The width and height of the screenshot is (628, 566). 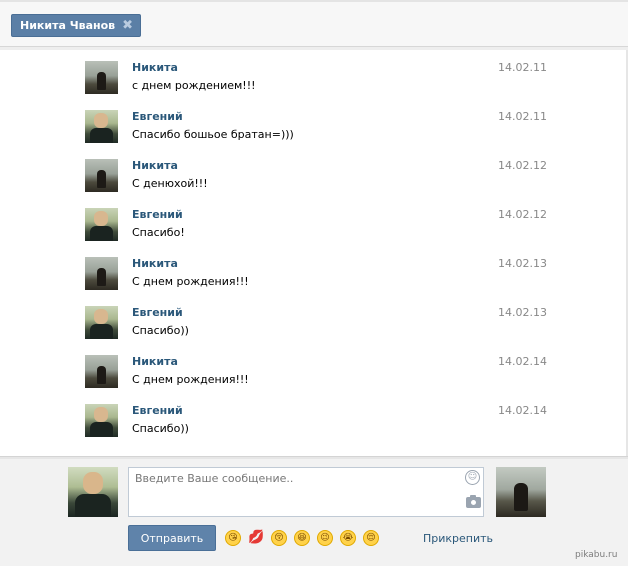 I want to click on my-avatar, so click(x=93, y=492).